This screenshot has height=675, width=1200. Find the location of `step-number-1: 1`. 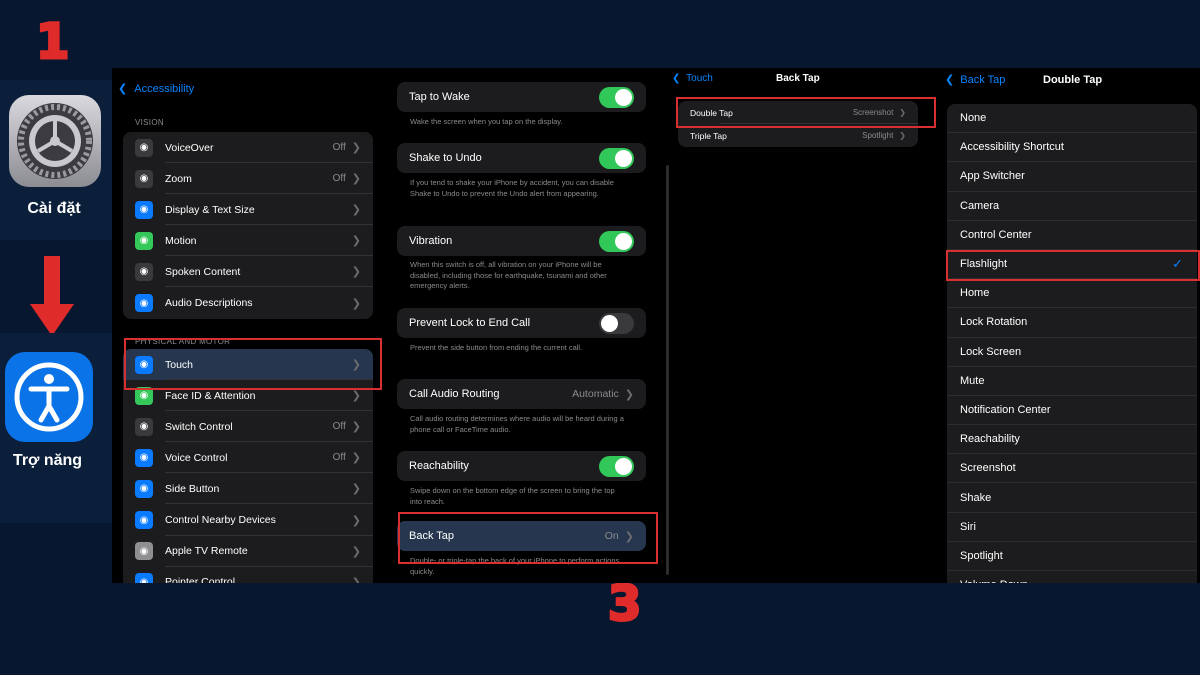

step-number-1: 1 is located at coordinates (52, 42).